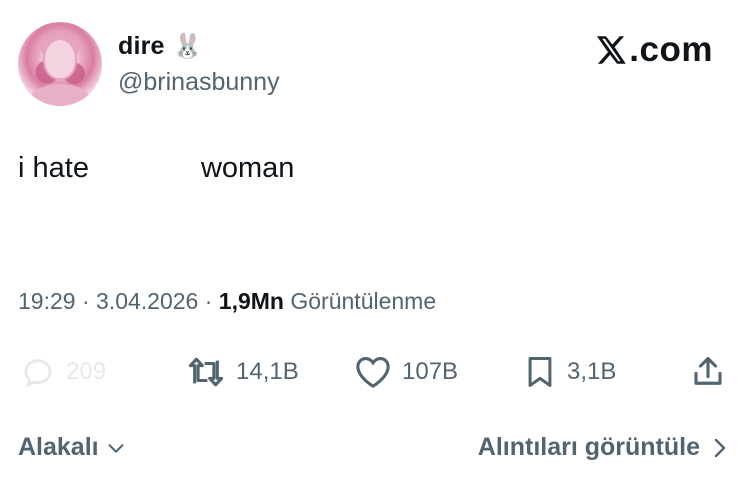 This screenshot has width=749, height=490. What do you see at coordinates (206, 372) in the screenshot?
I see `repost-icon` at bounding box center [206, 372].